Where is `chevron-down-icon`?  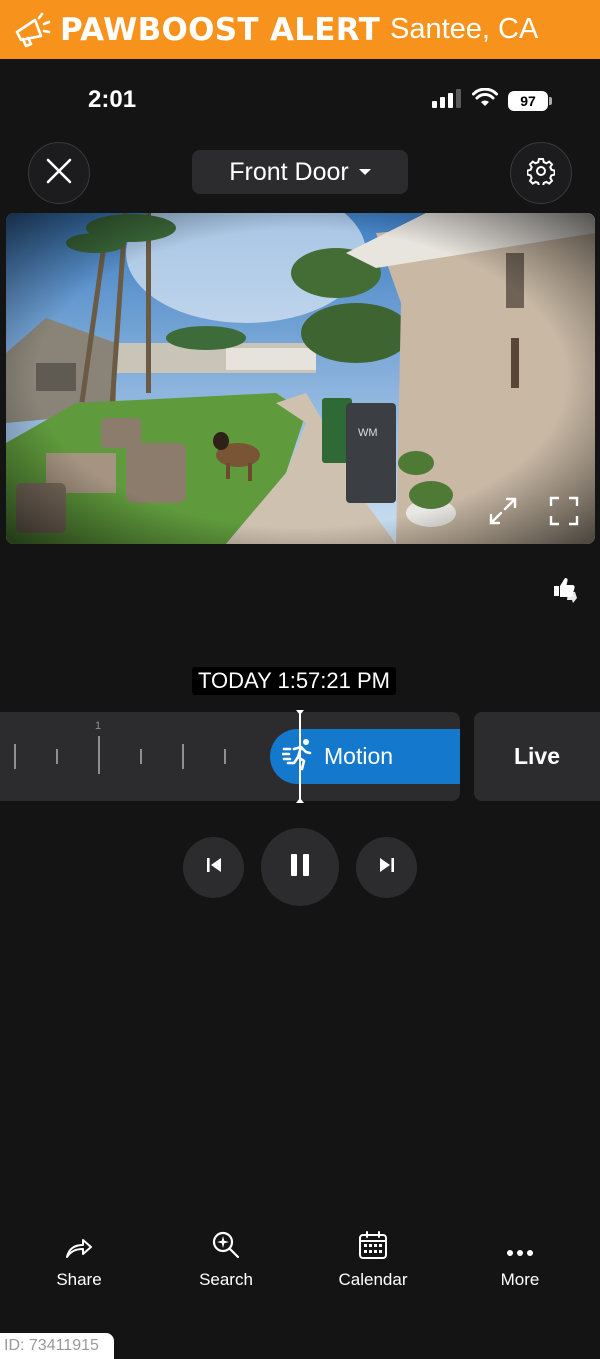
chevron-down-icon is located at coordinates (364, 172).